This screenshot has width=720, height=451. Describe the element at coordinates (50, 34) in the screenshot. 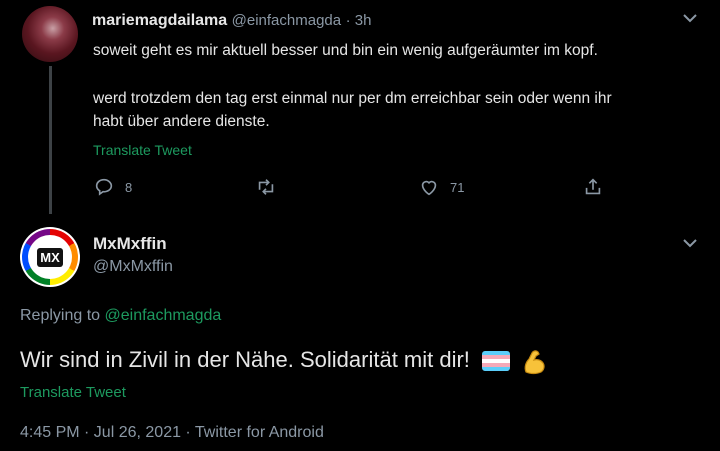

I see `avatar` at that location.